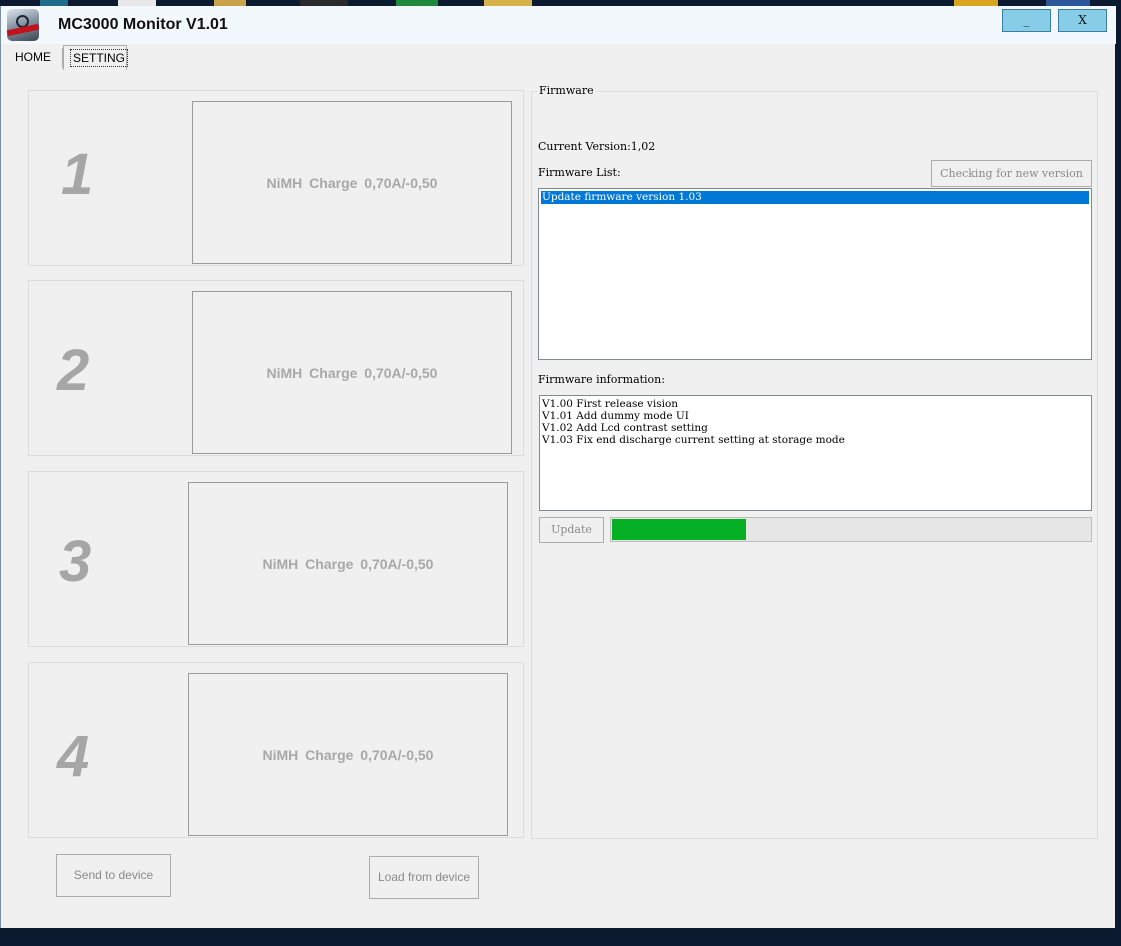 This screenshot has width=1121, height=946. Describe the element at coordinates (1026, 20) in the screenshot. I see `minimize-button: _` at that location.